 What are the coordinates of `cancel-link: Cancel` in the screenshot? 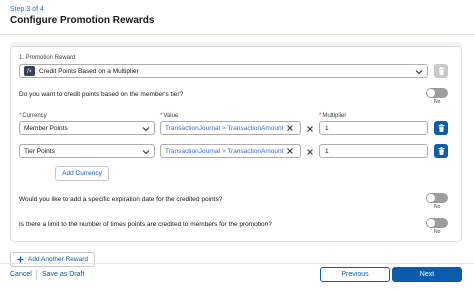 It's located at (21, 274).